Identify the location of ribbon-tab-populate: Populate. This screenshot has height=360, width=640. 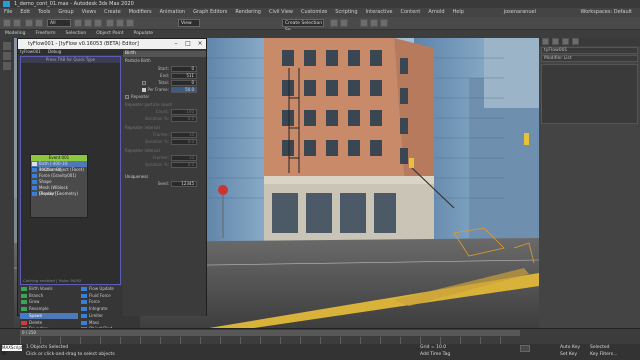
(144, 34).